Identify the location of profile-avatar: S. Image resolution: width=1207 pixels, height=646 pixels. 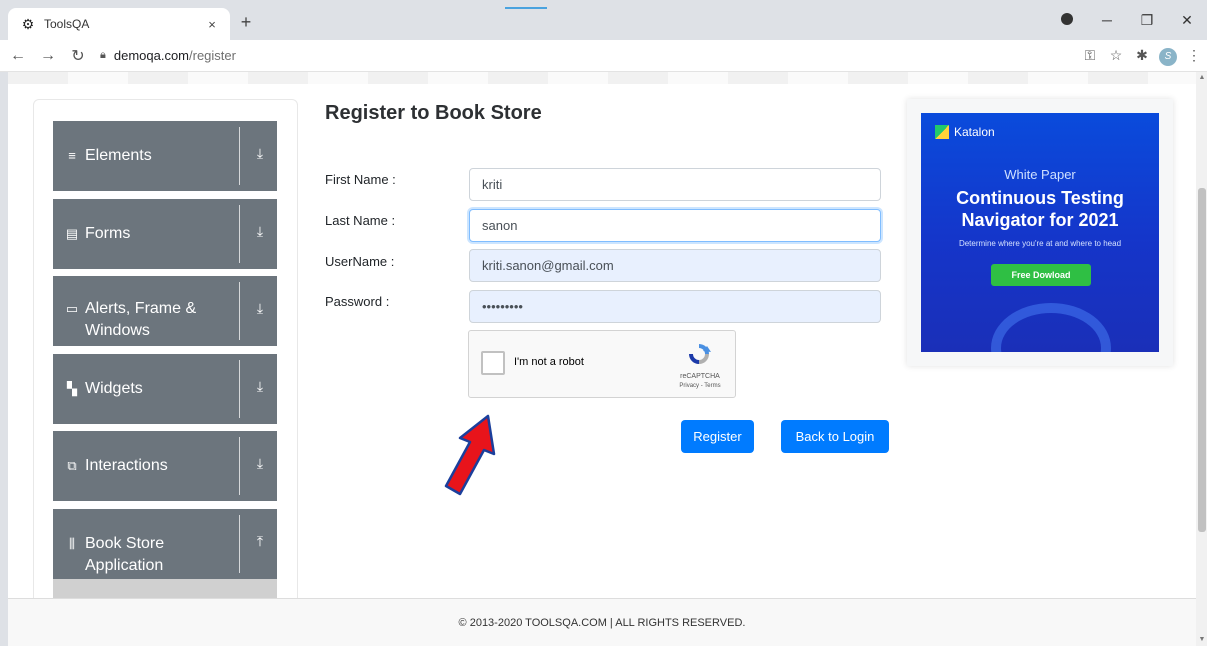
(1168, 56).